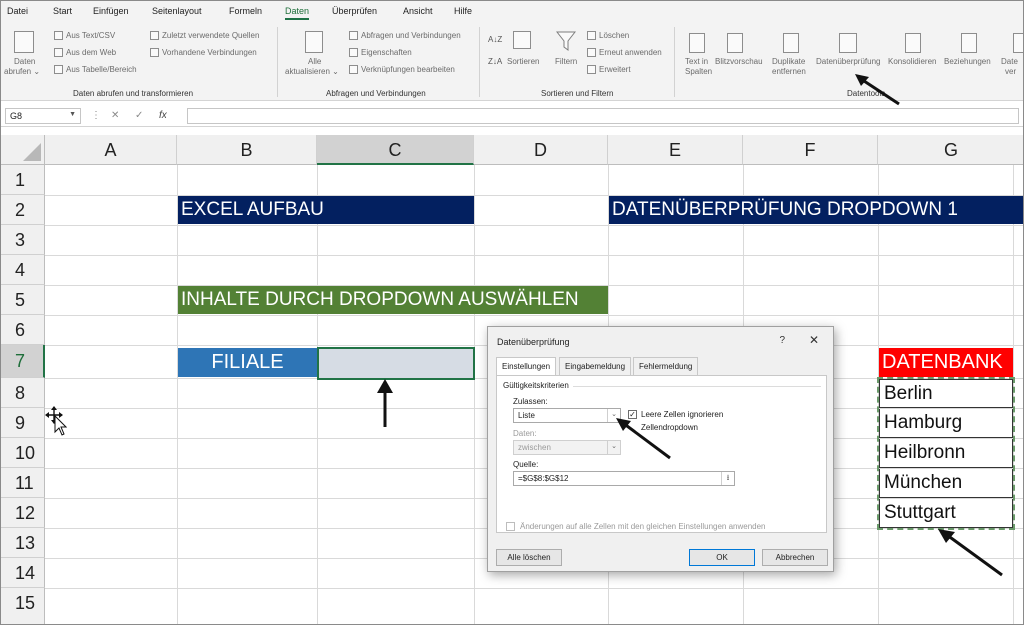 This screenshot has width=1024, height=625. I want to click on queries-connections-button: Abfragen und Verbindungen, so click(411, 35).